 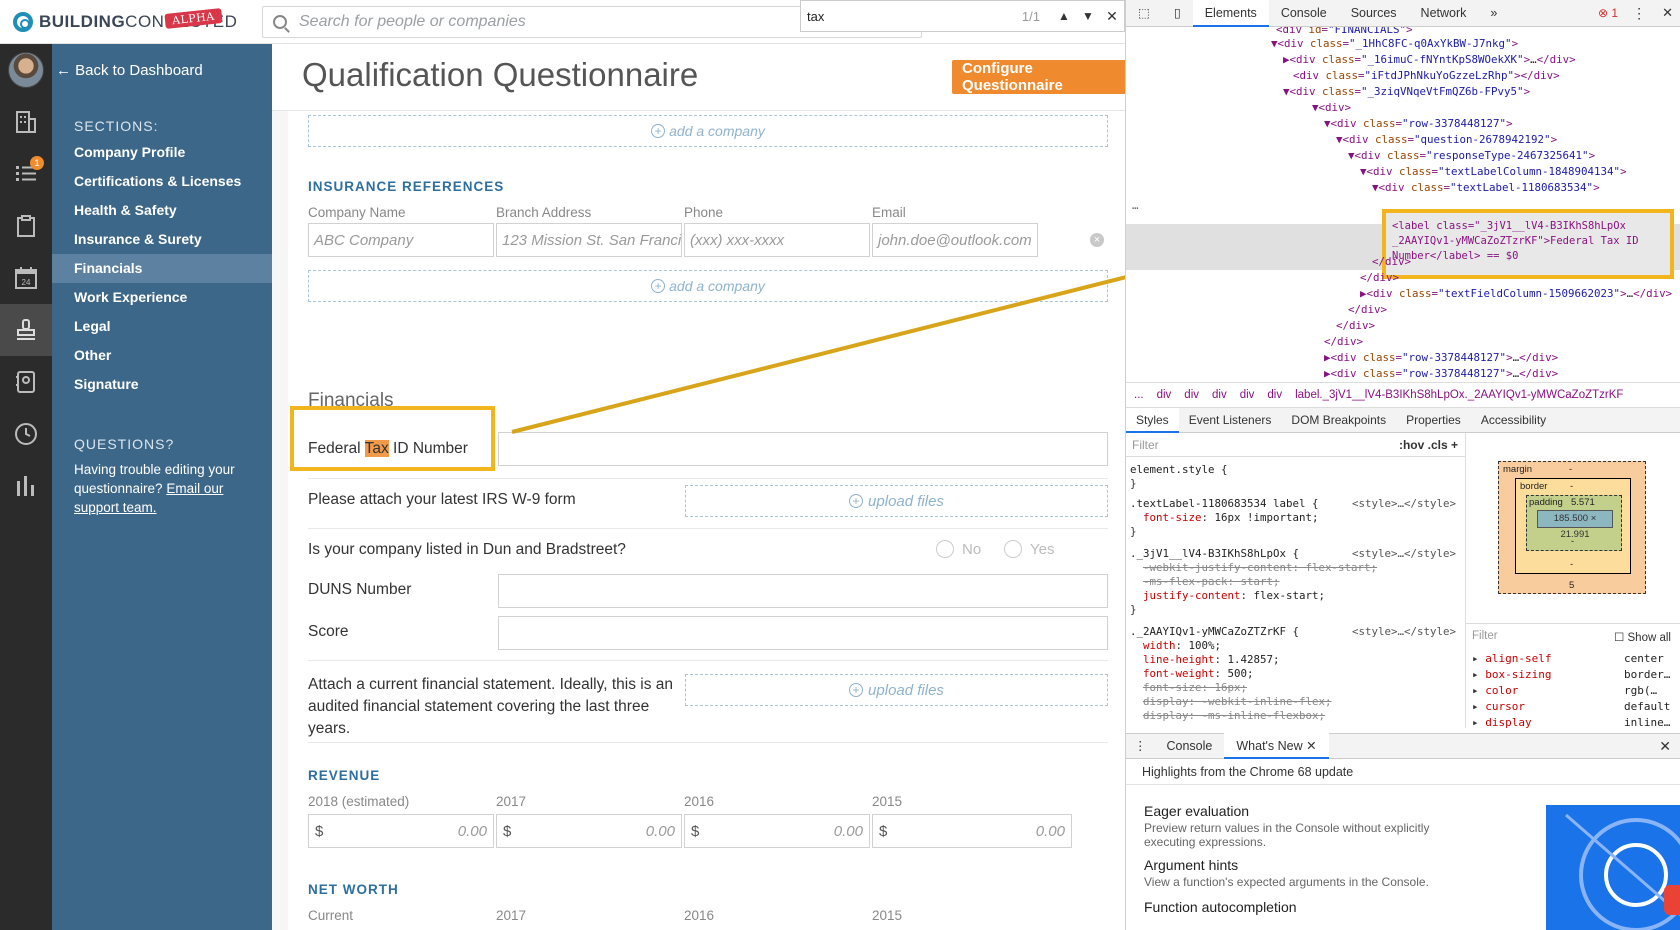 What do you see at coordinates (26, 434) in the screenshot?
I see `clock-icon` at bounding box center [26, 434].